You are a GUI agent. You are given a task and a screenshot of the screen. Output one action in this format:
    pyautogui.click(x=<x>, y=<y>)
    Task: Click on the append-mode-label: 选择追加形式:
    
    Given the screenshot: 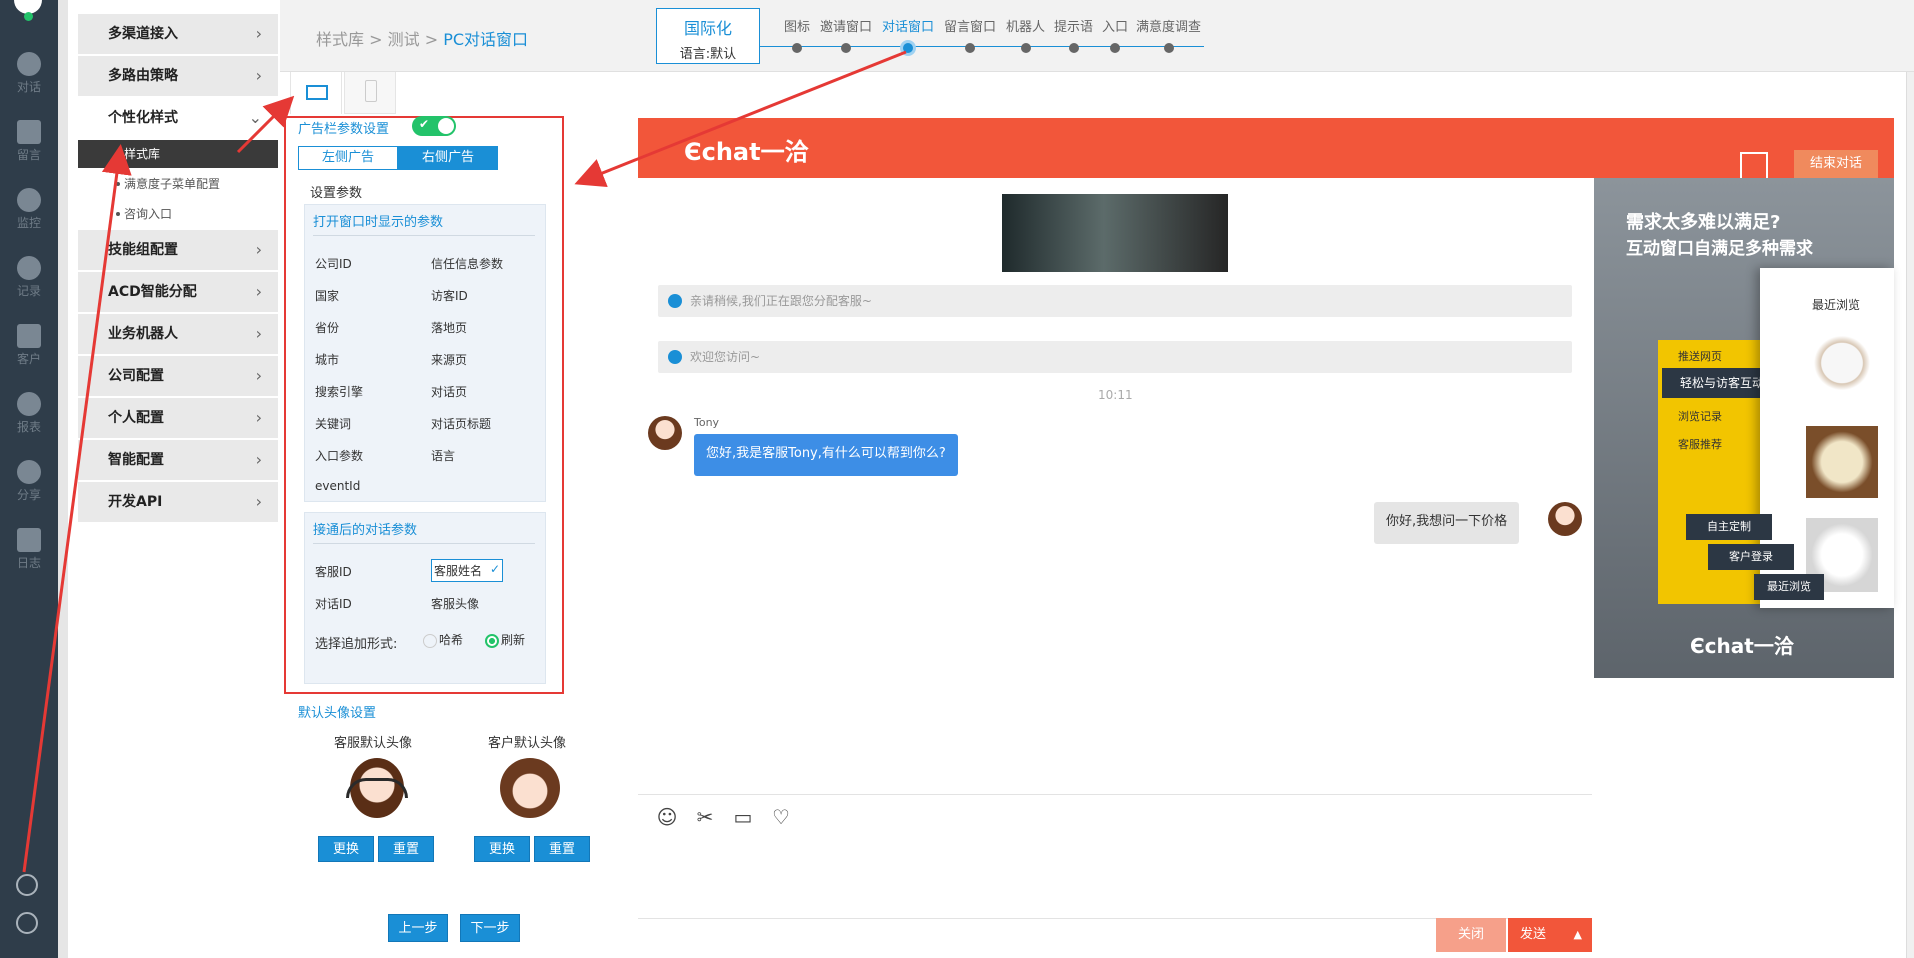 What is the action you would take?
    pyautogui.click(x=356, y=644)
    